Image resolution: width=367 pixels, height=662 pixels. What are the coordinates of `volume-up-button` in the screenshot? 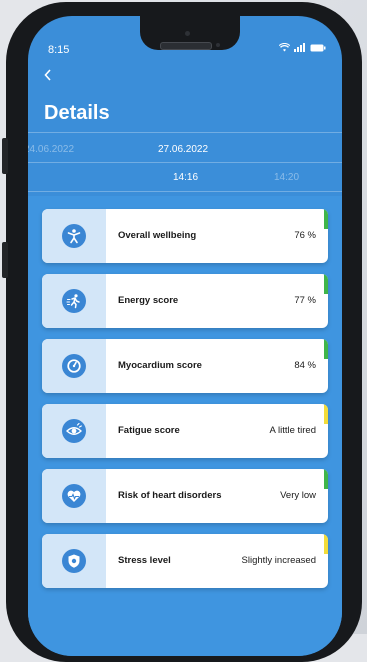 It's located at (5, 156).